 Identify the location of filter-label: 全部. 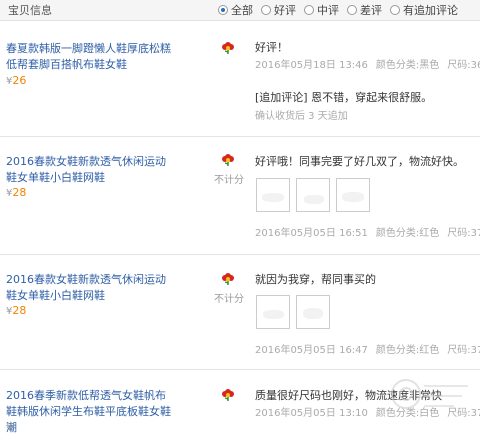
(242, 10).